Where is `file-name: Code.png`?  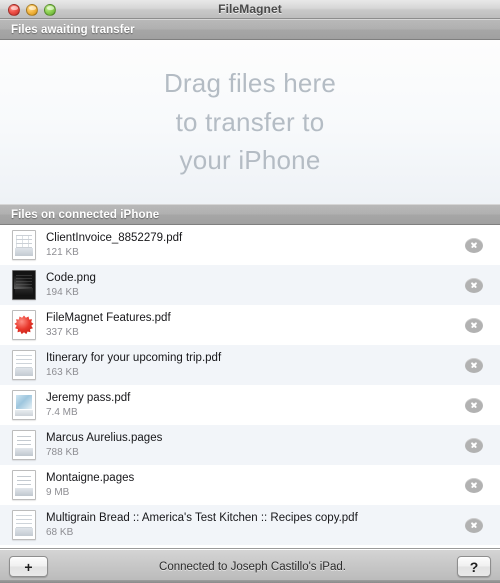 file-name: Code.png is located at coordinates (71, 278).